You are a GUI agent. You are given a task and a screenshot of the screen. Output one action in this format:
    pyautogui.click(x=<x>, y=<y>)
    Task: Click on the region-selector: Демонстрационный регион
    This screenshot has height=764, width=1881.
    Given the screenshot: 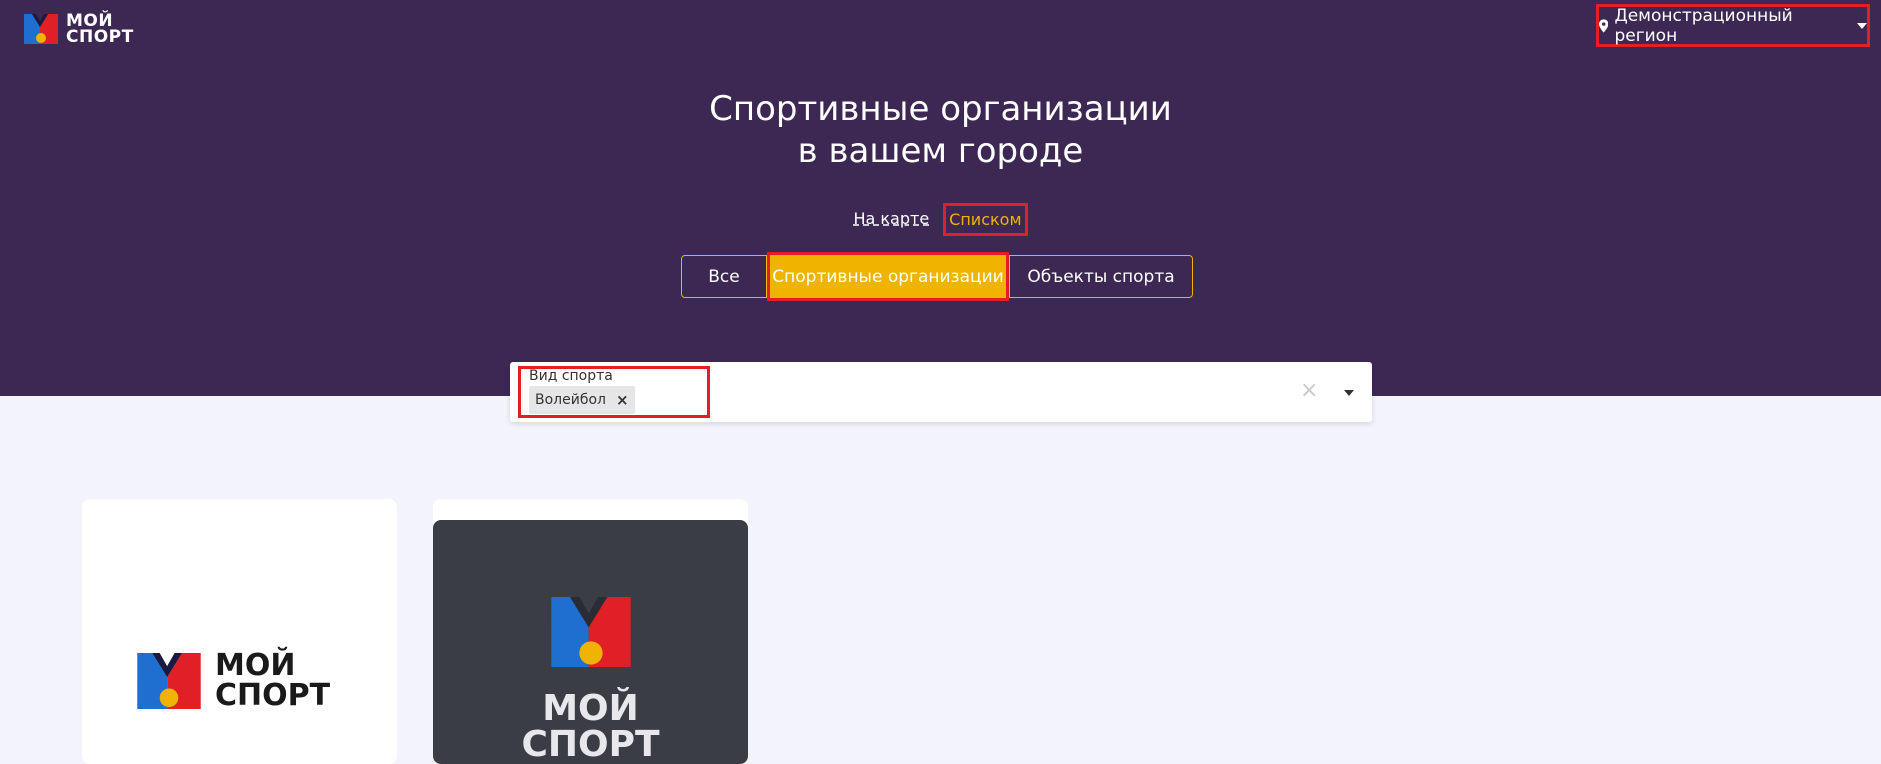 What is the action you would take?
    pyautogui.click(x=1733, y=25)
    